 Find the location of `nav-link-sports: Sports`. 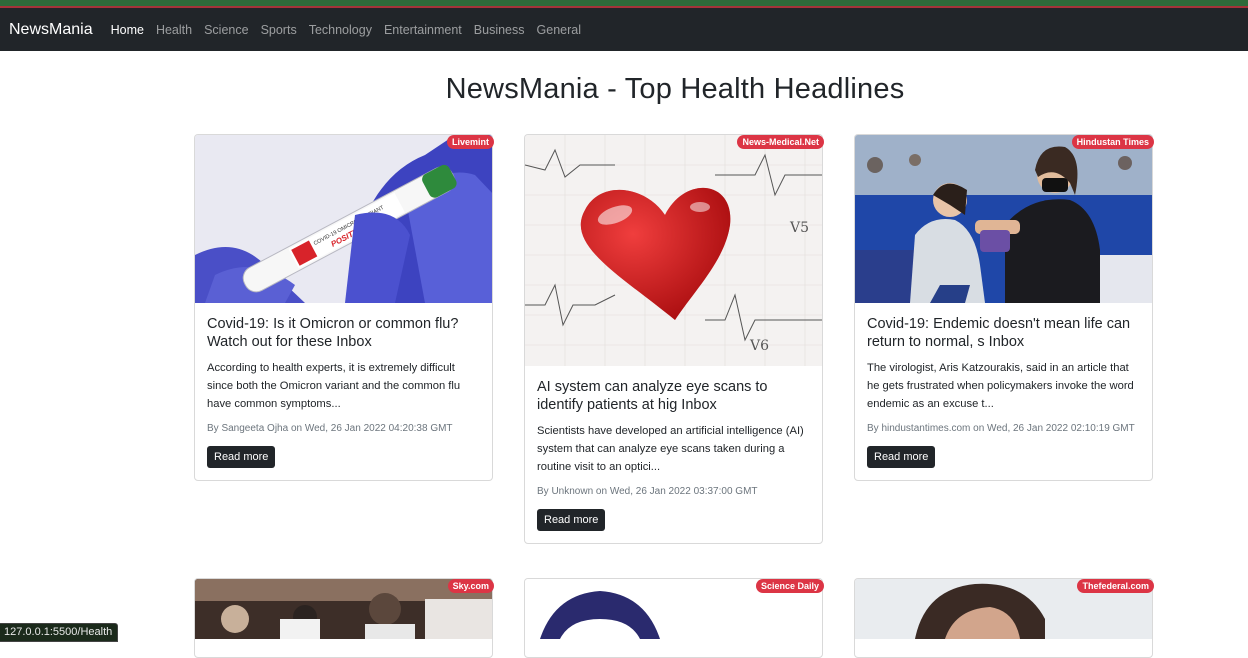

nav-link-sports: Sports is located at coordinates (279, 30).